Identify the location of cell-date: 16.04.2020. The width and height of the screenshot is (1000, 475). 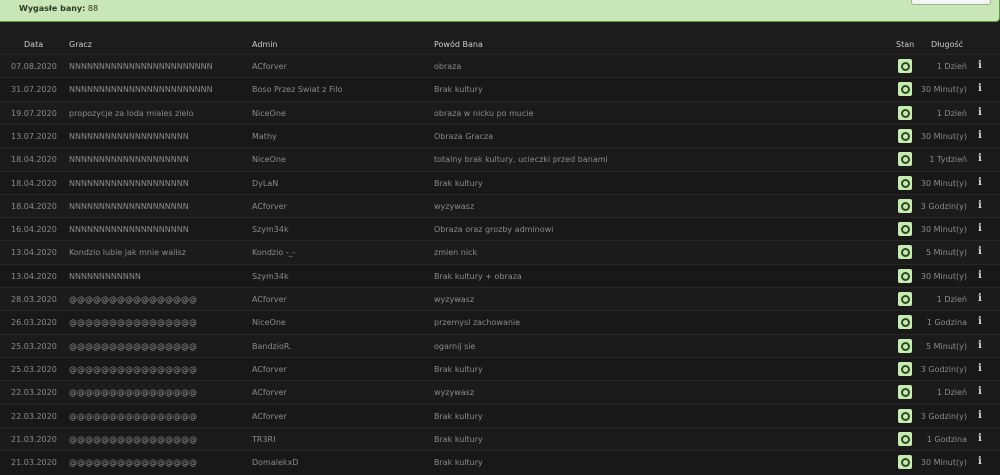
(34, 230).